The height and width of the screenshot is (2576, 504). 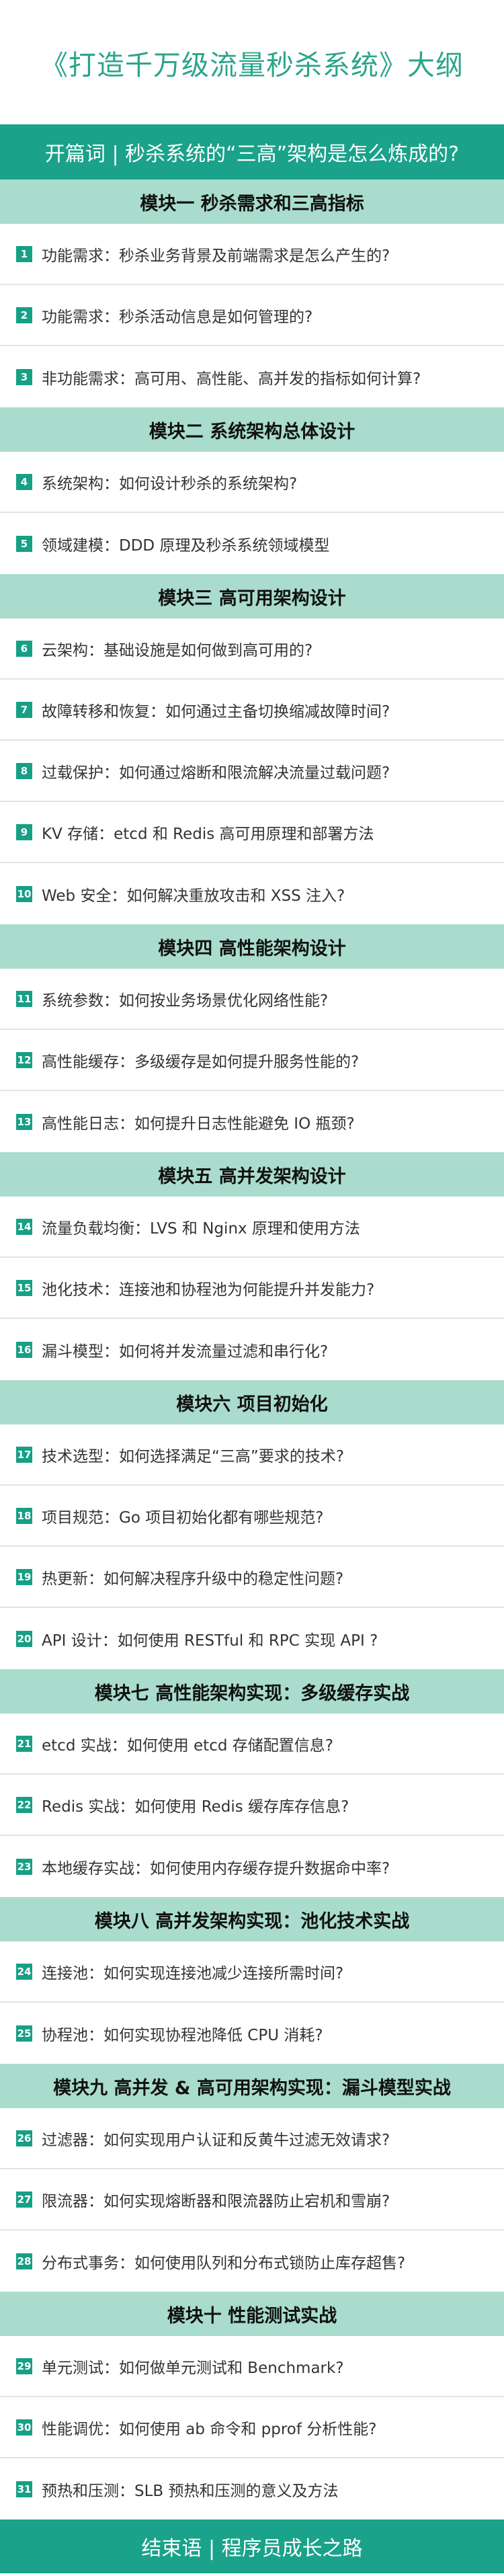 I want to click on lesson-item: 15 池化技术：连接池和协程池为何能提升并发能力?, so click(x=252, y=1288).